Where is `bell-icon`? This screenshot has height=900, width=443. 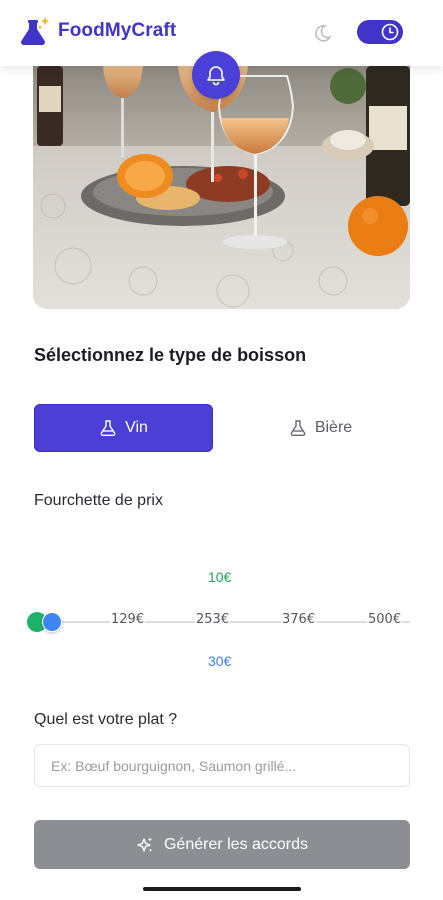
bell-icon is located at coordinates (216, 76).